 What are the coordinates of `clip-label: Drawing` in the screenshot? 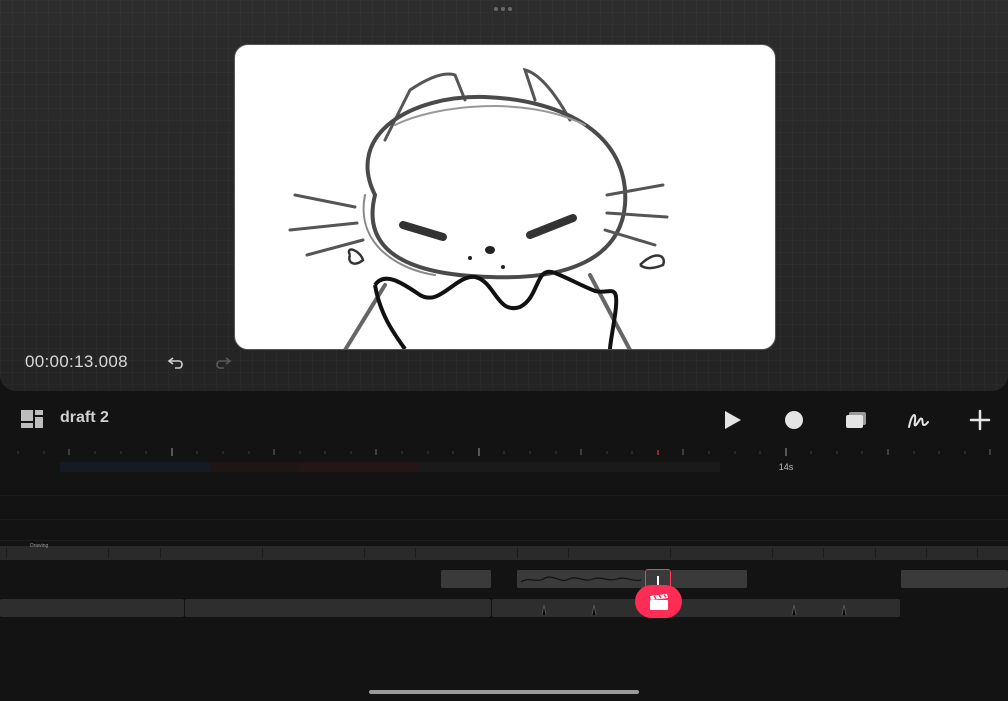 It's located at (39, 546).